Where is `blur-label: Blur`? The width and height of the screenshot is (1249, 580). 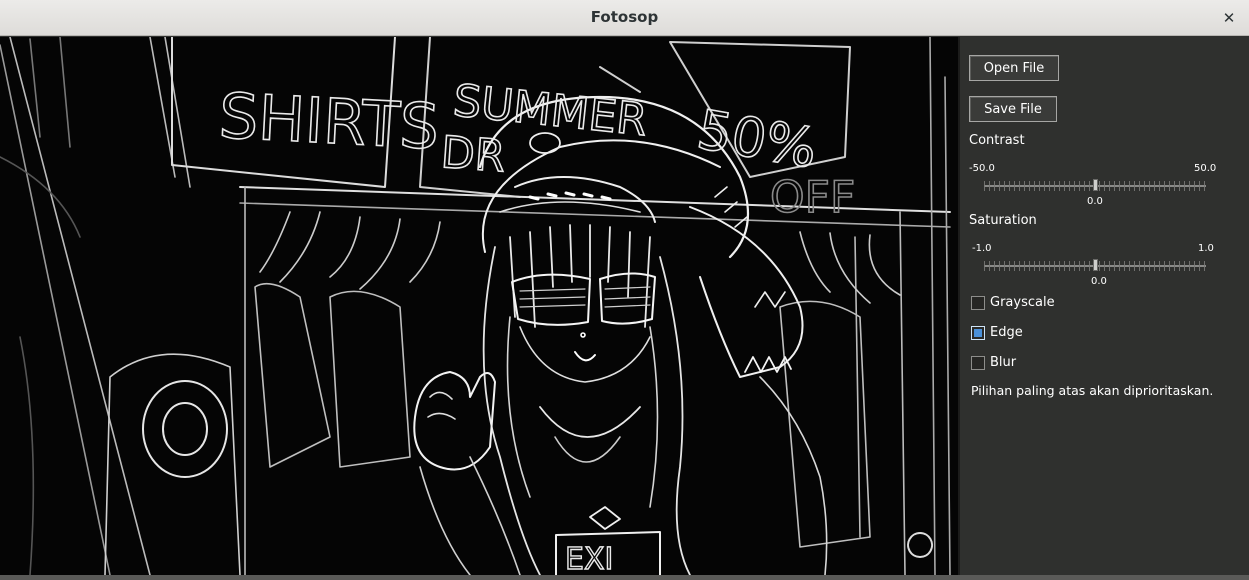
blur-label: Blur is located at coordinates (1003, 362).